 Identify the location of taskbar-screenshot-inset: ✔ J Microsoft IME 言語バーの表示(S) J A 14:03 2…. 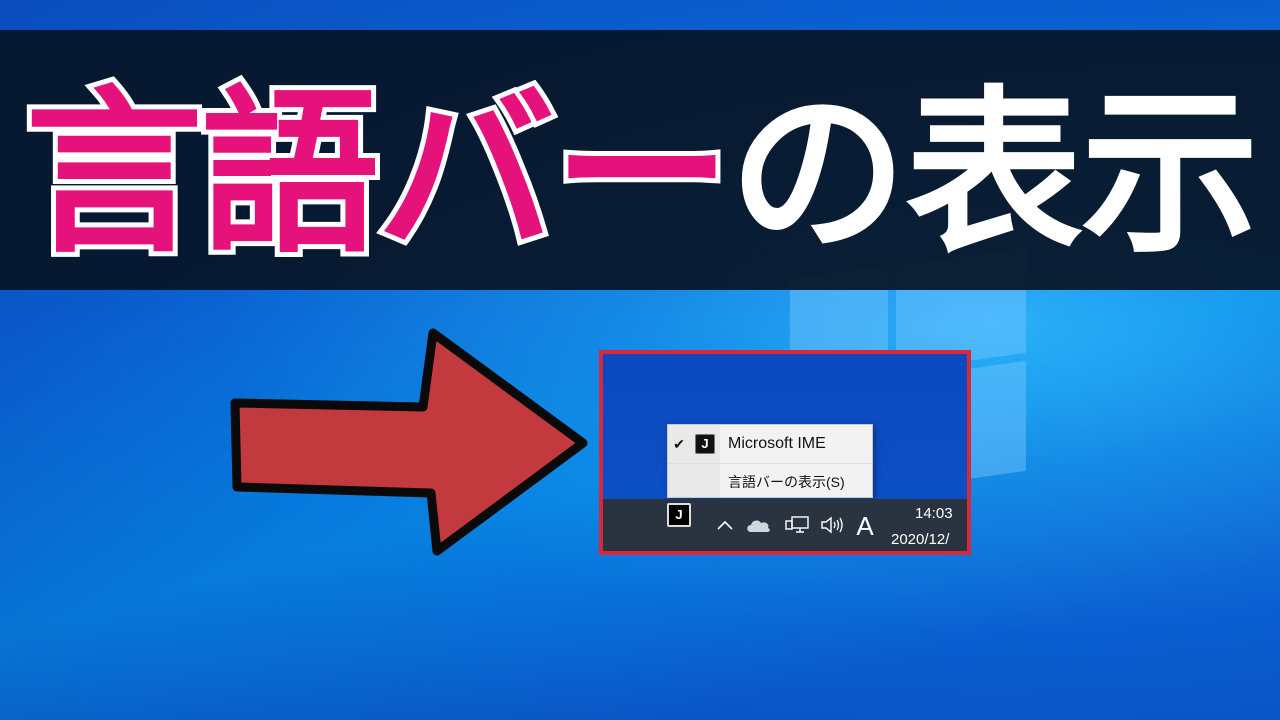
(785, 452).